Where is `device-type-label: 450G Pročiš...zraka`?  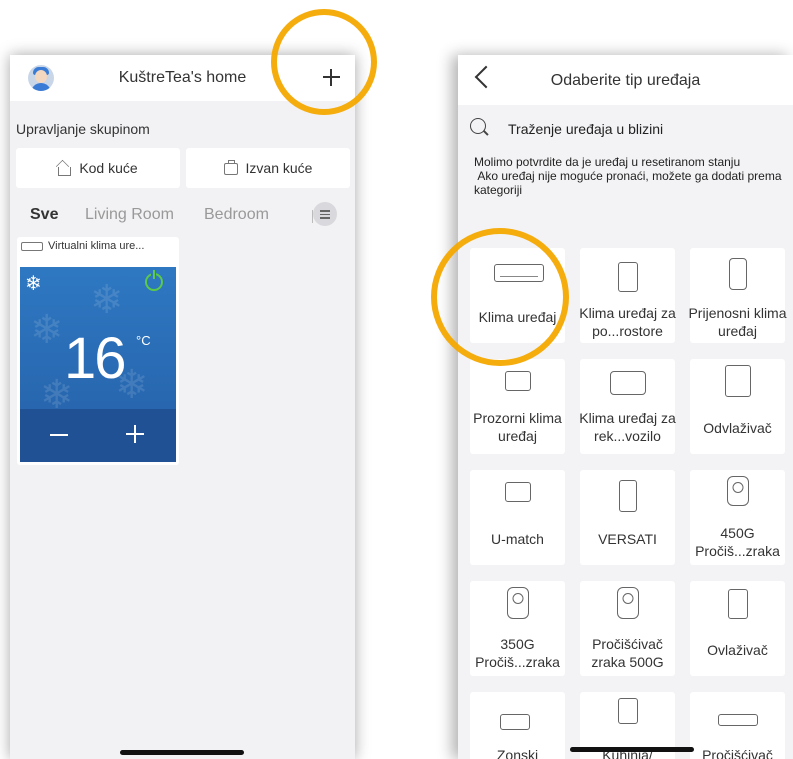 device-type-label: 450G Pročiš...zraka is located at coordinates (737, 542).